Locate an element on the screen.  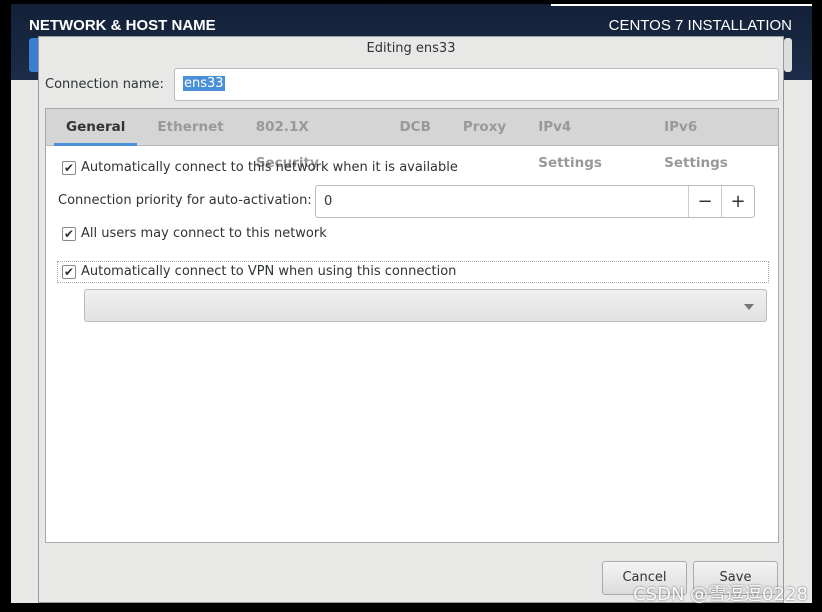
priority-label: Connection priority for auto-activation: is located at coordinates (185, 200).